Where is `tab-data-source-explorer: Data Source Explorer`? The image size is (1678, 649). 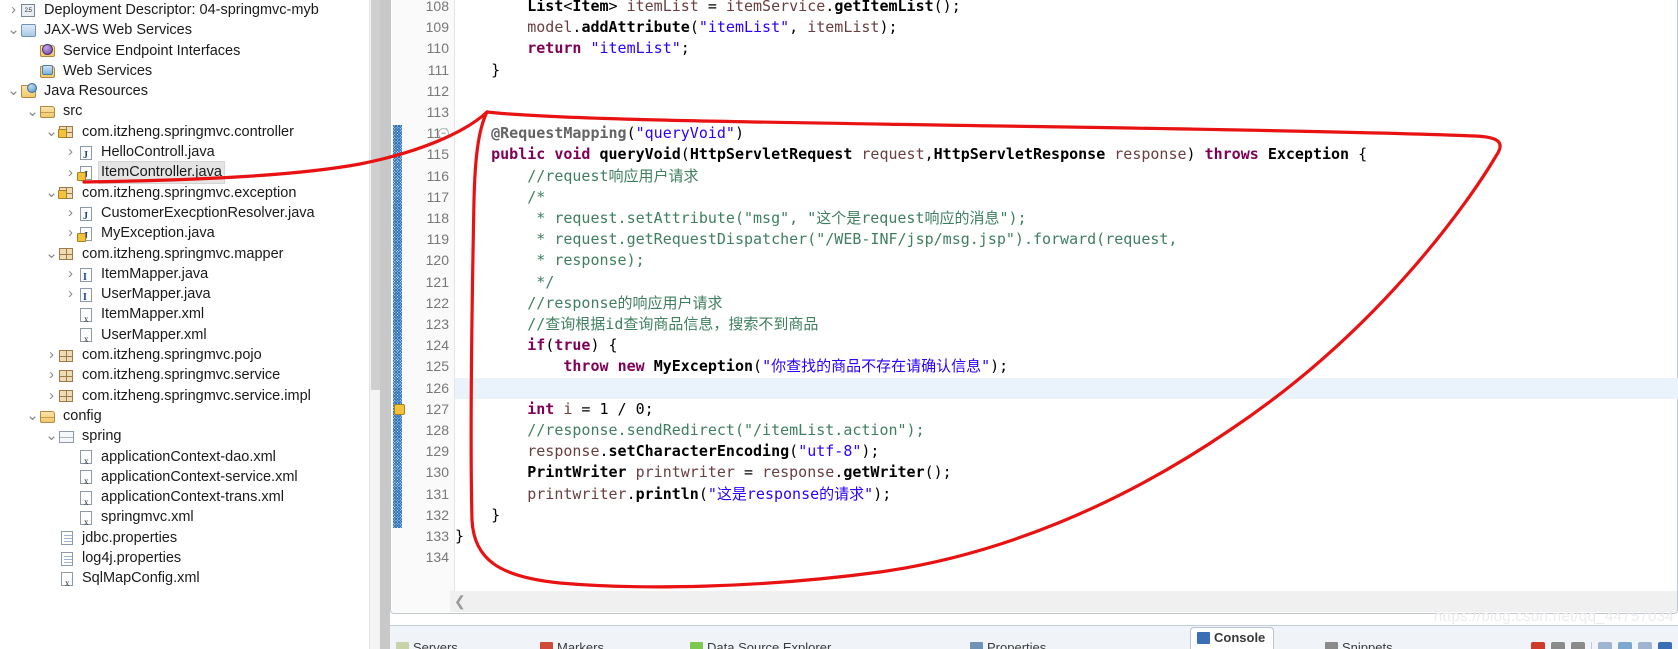
tab-data-source-explorer: Data Source Explorer is located at coordinates (760, 644).